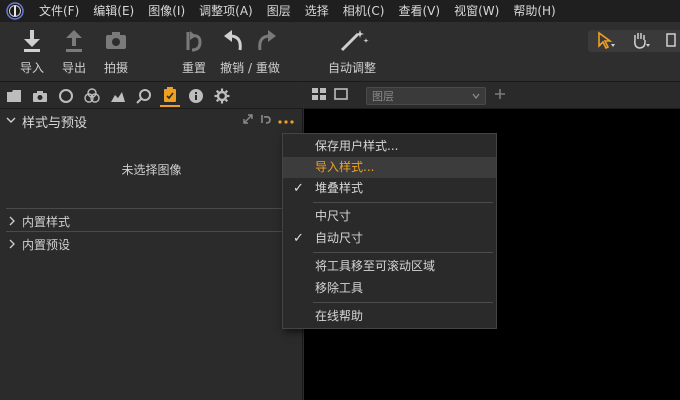 Image resolution: width=680 pixels, height=400 pixels. What do you see at coordinates (341, 95) in the screenshot?
I see `single-view-icon` at bounding box center [341, 95].